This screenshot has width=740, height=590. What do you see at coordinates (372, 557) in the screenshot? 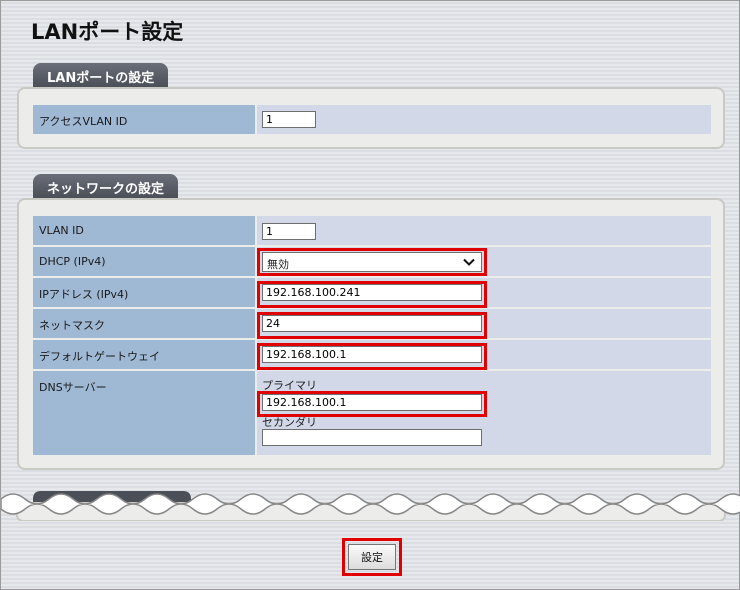
I see `submit-button: 設定` at bounding box center [372, 557].